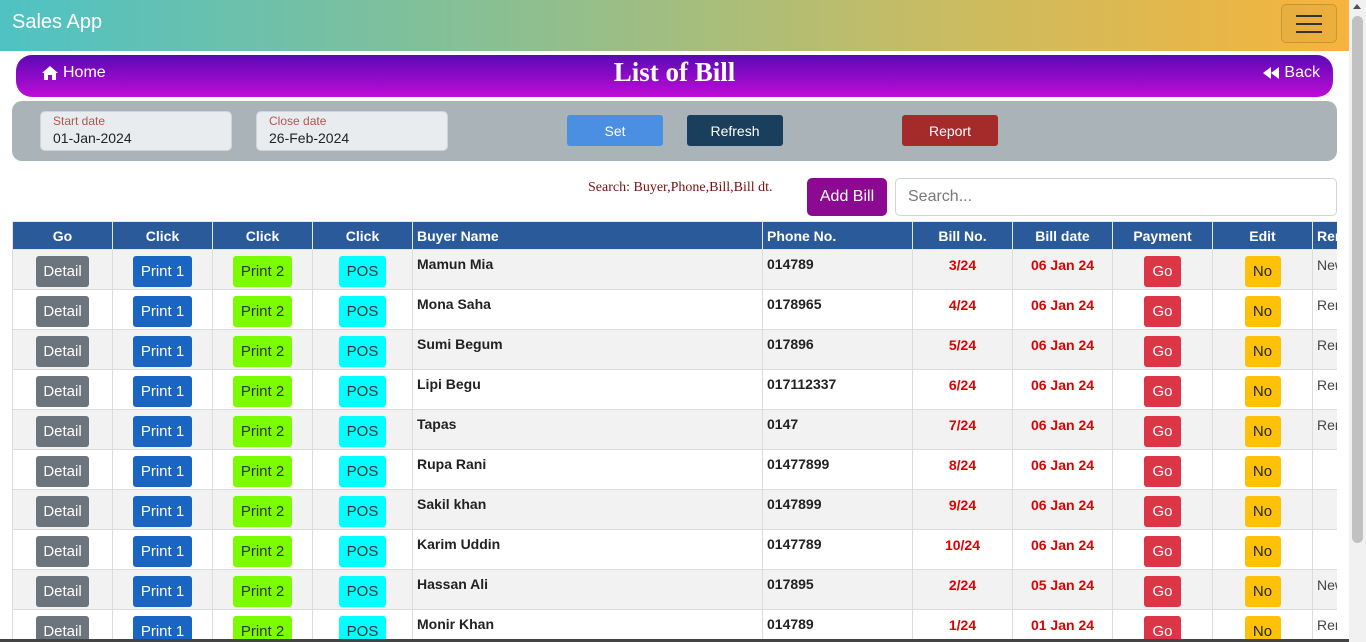 The height and width of the screenshot is (642, 1366). What do you see at coordinates (1262, 235) in the screenshot?
I see `column-header-edit: Edit` at bounding box center [1262, 235].